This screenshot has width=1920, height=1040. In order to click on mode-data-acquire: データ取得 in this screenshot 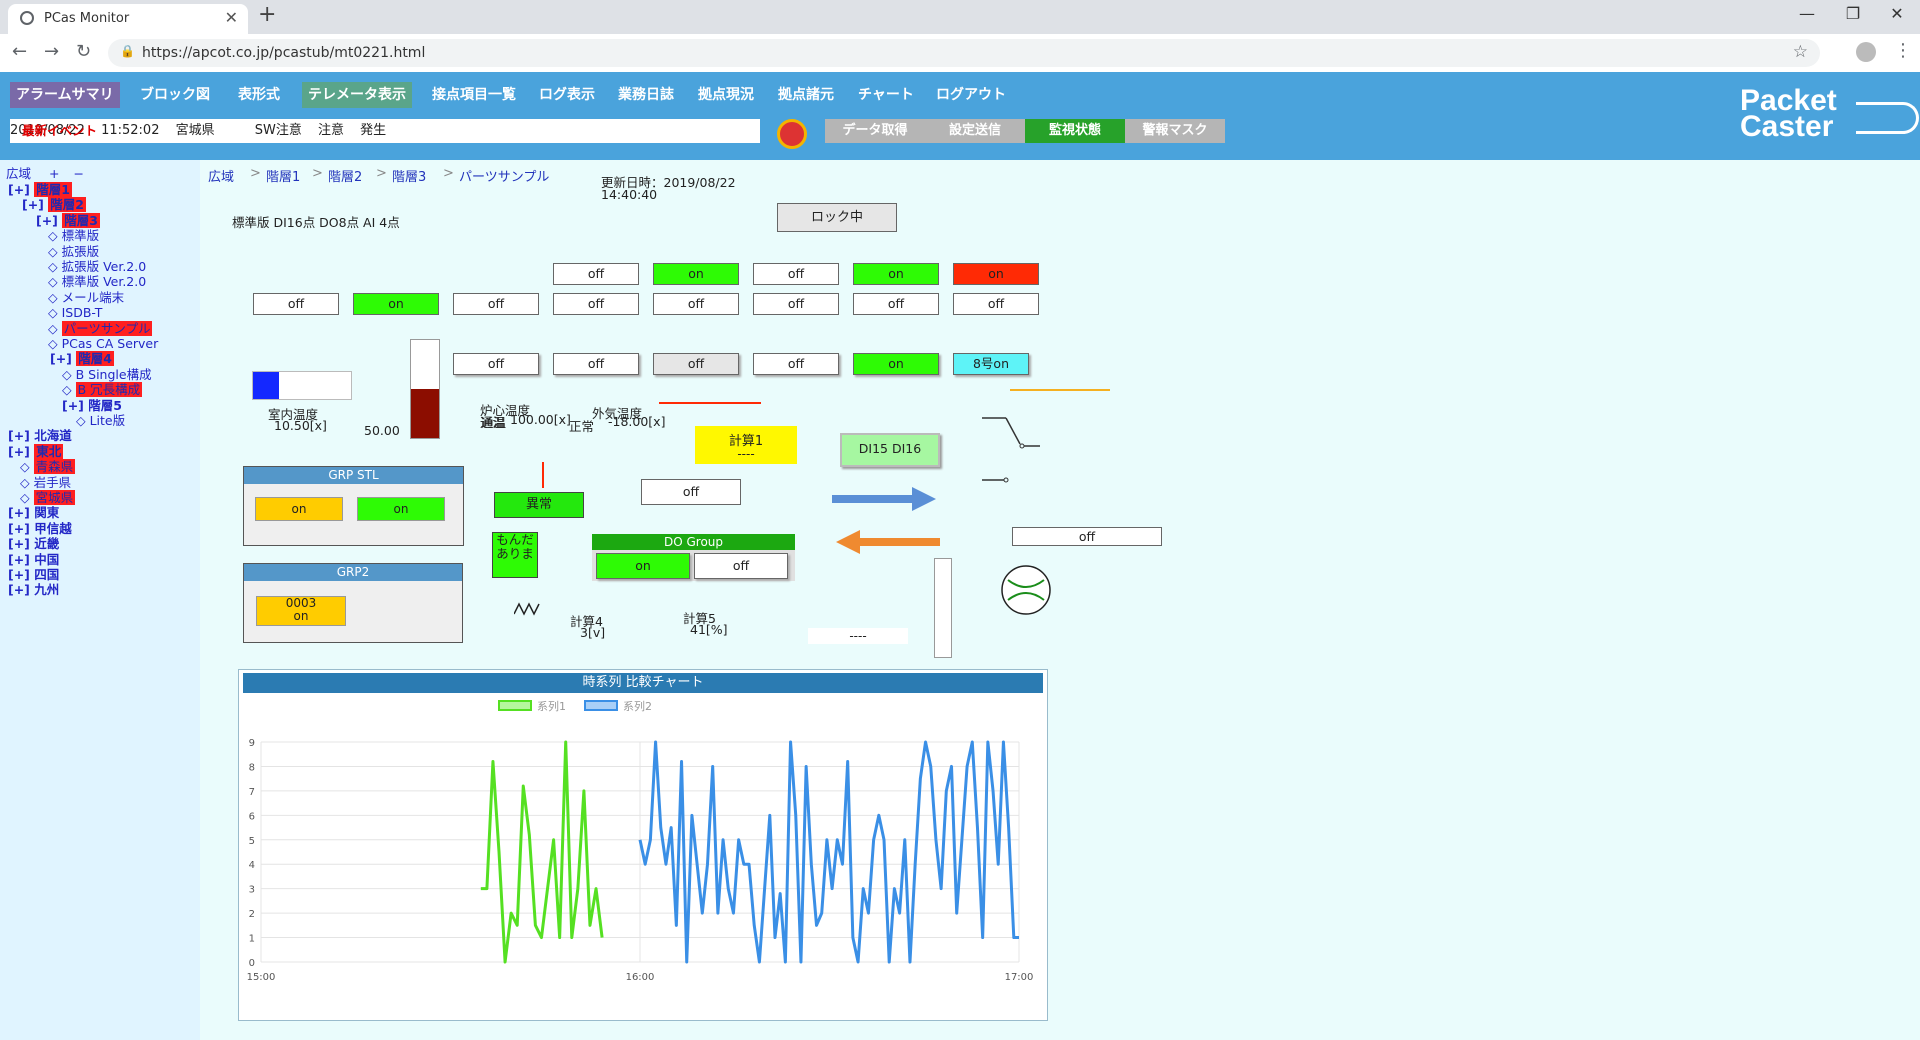, I will do `click(875, 131)`.